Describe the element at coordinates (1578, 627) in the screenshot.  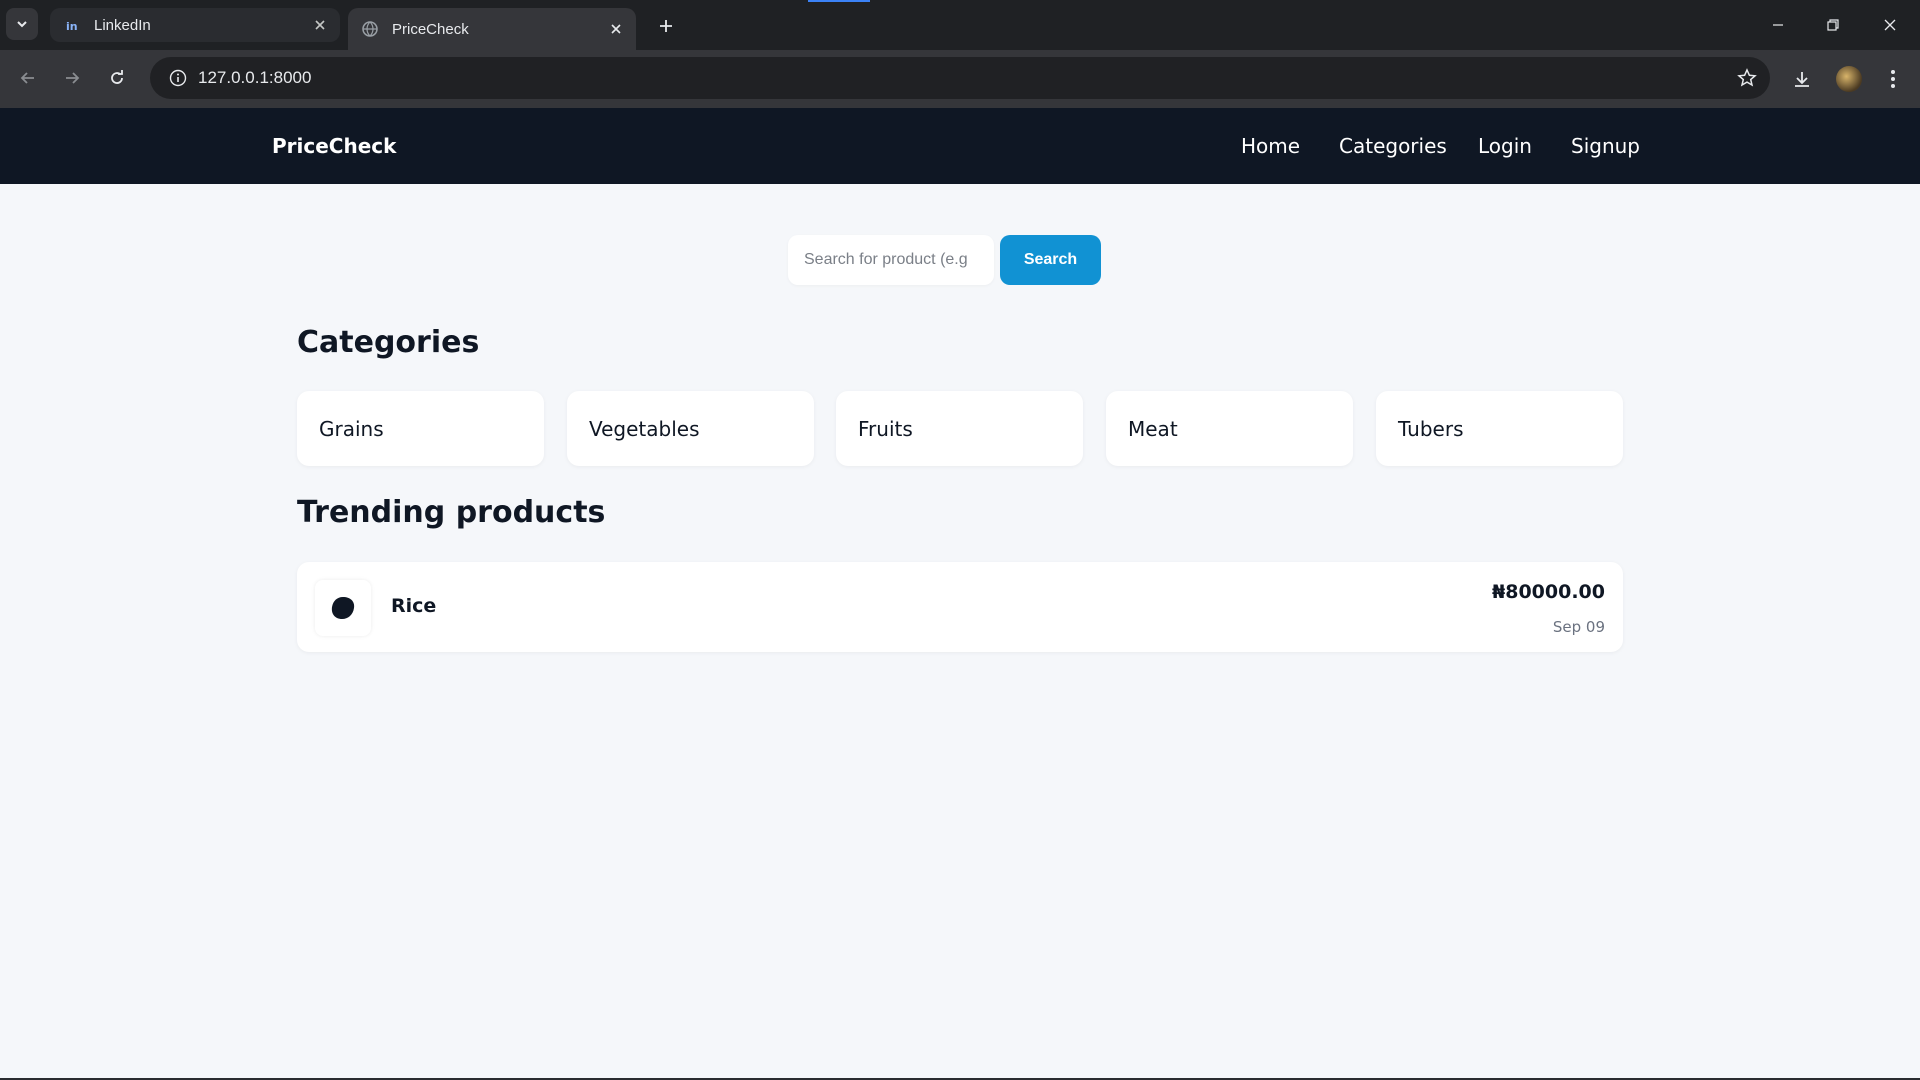
I see `product-date: Sep 09` at that location.